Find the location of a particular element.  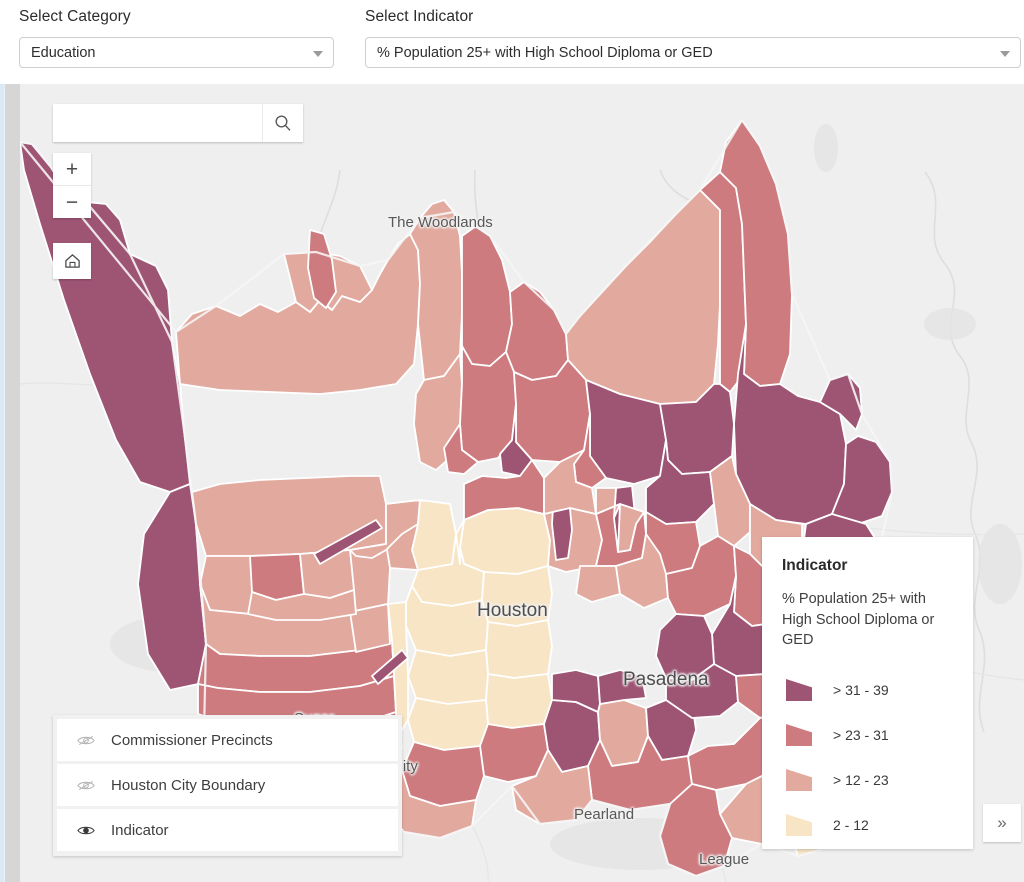

legend-row: > 31 - 39 is located at coordinates (868, 690).